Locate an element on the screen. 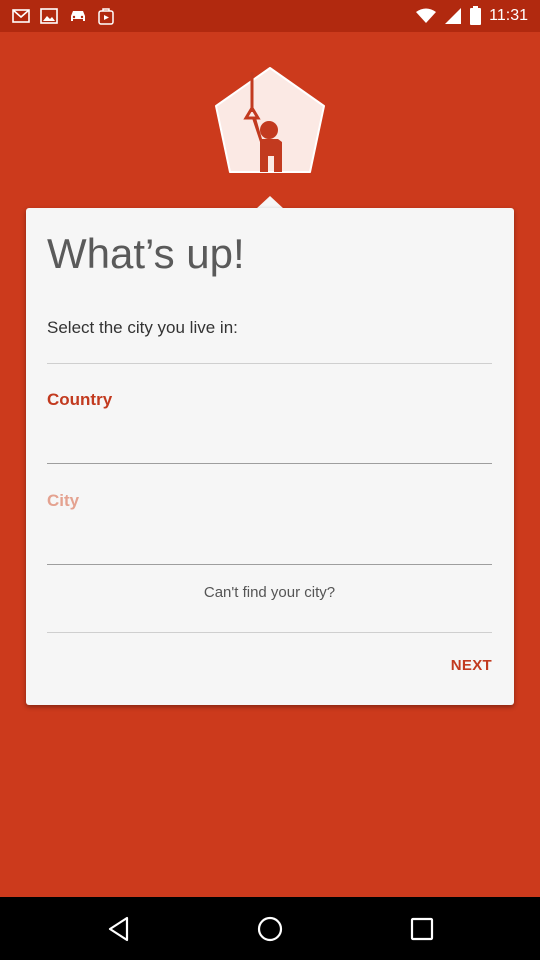 The image size is (540, 960). card-subtitle: Select the city you live in: is located at coordinates (142, 327).